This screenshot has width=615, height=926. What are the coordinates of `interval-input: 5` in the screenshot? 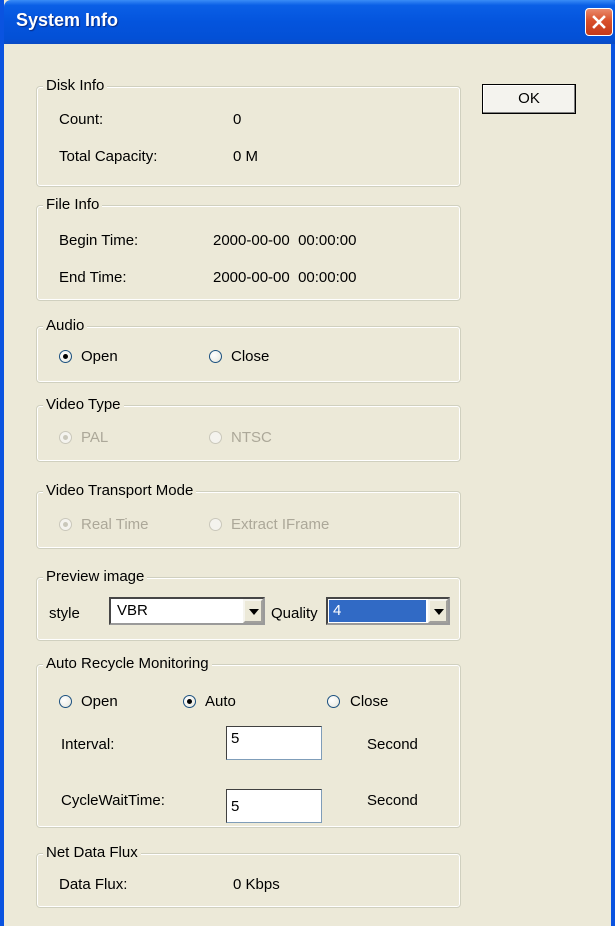 It's located at (274, 743).